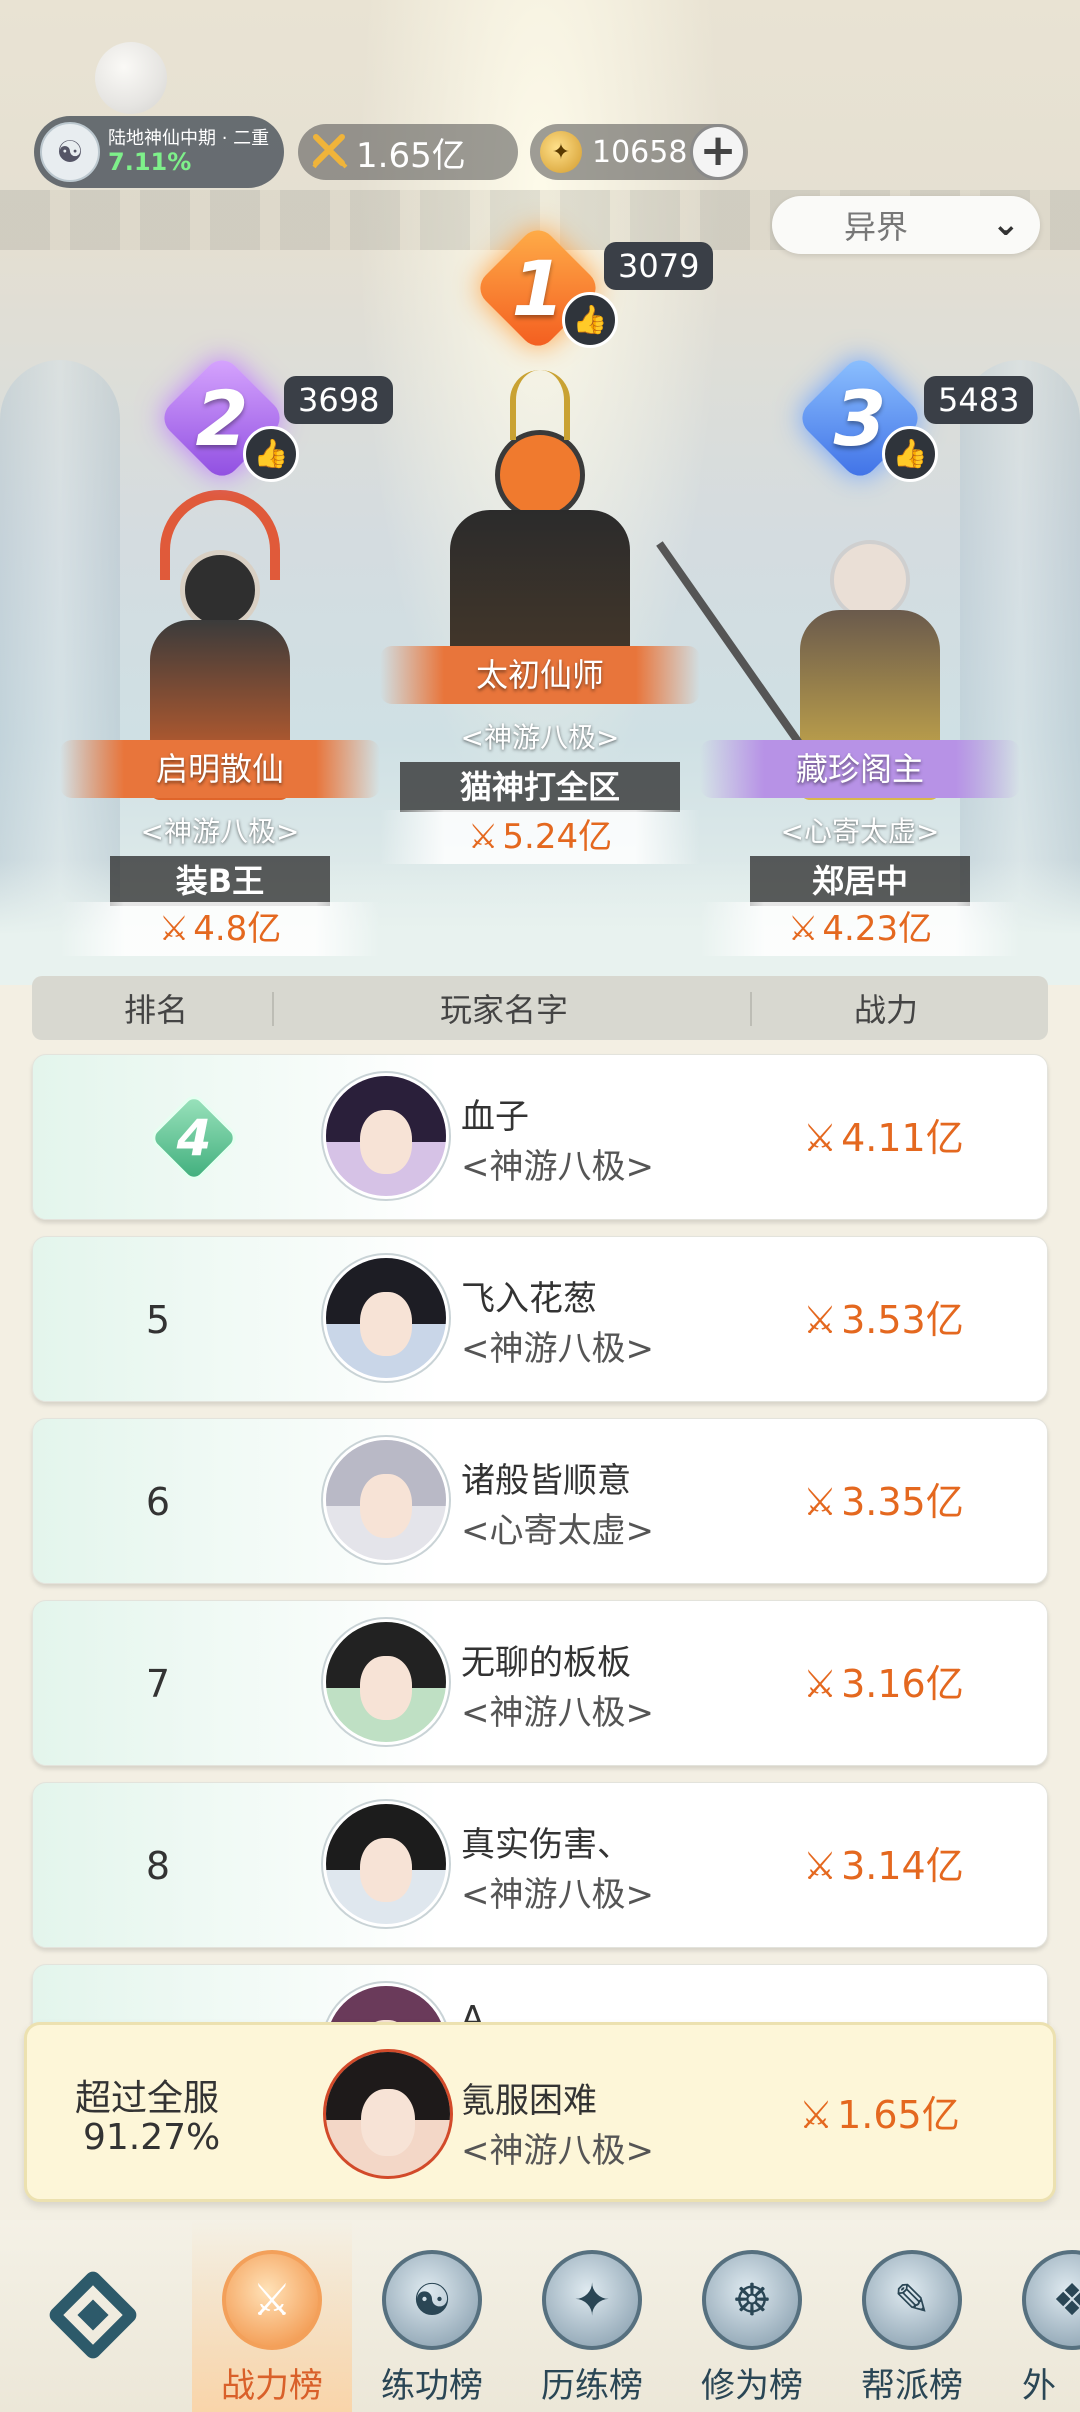 The height and width of the screenshot is (2412, 1080). Describe the element at coordinates (529, 2101) in the screenshot. I see `my-name: 氪服困难` at that location.